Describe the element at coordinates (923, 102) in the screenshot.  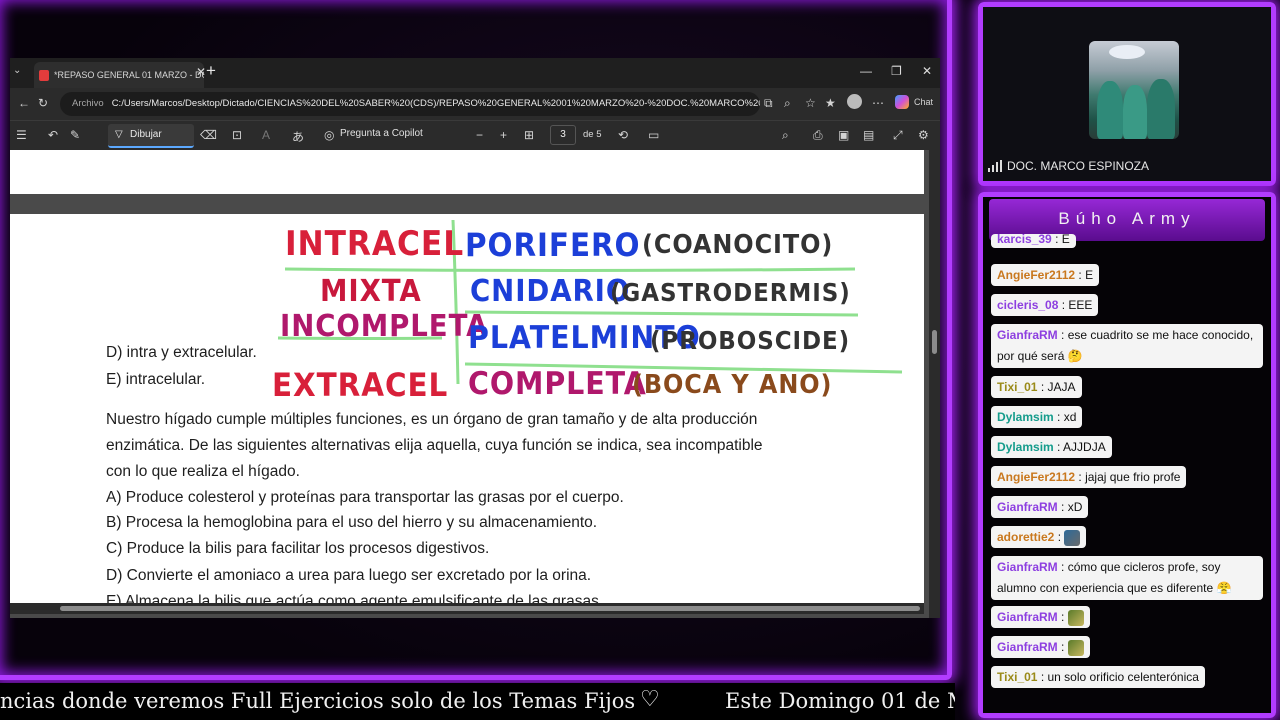
I see `chat-button: Chat` at that location.